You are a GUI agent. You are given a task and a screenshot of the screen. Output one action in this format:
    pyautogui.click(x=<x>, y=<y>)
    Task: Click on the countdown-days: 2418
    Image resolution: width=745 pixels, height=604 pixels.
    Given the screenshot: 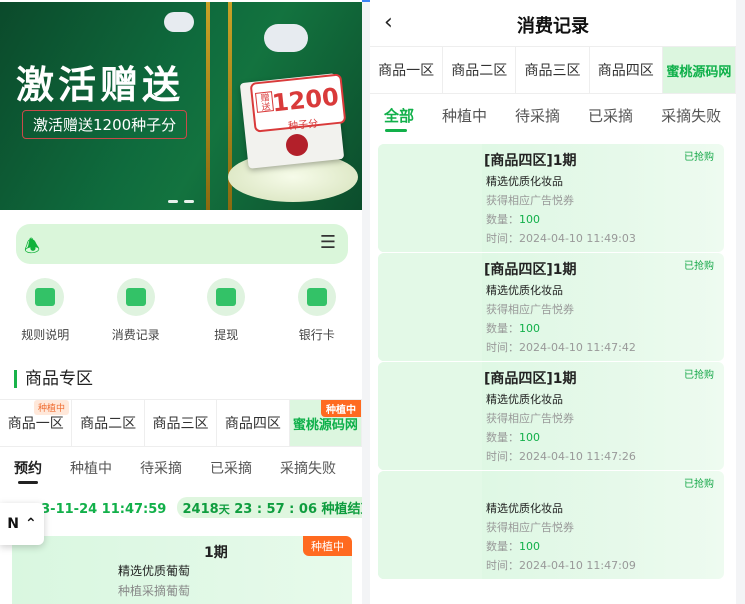 What is the action you would take?
    pyautogui.click(x=200, y=509)
    